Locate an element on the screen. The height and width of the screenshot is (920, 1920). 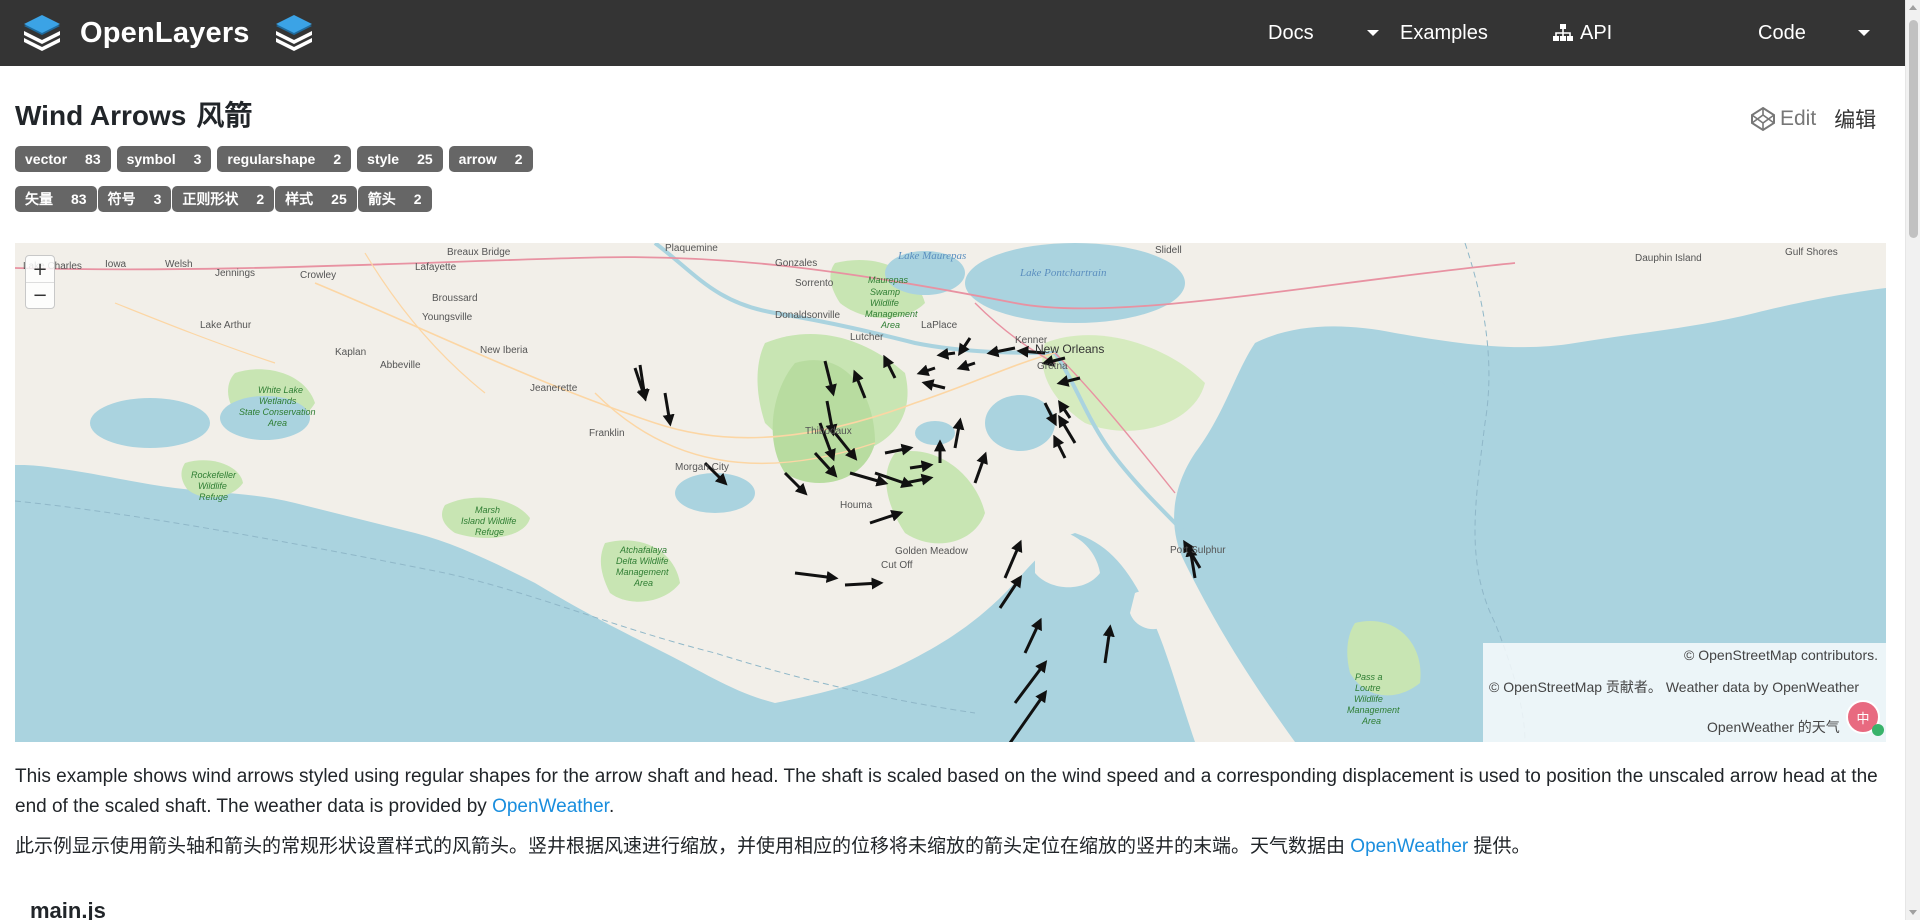
brand-link: OpenLayers is located at coordinates (168, 33).